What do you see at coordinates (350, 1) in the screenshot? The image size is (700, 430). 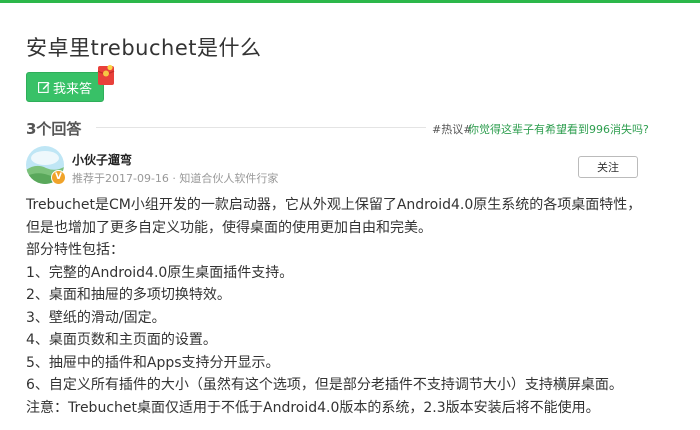 I see `top-accent-bar` at bounding box center [350, 1].